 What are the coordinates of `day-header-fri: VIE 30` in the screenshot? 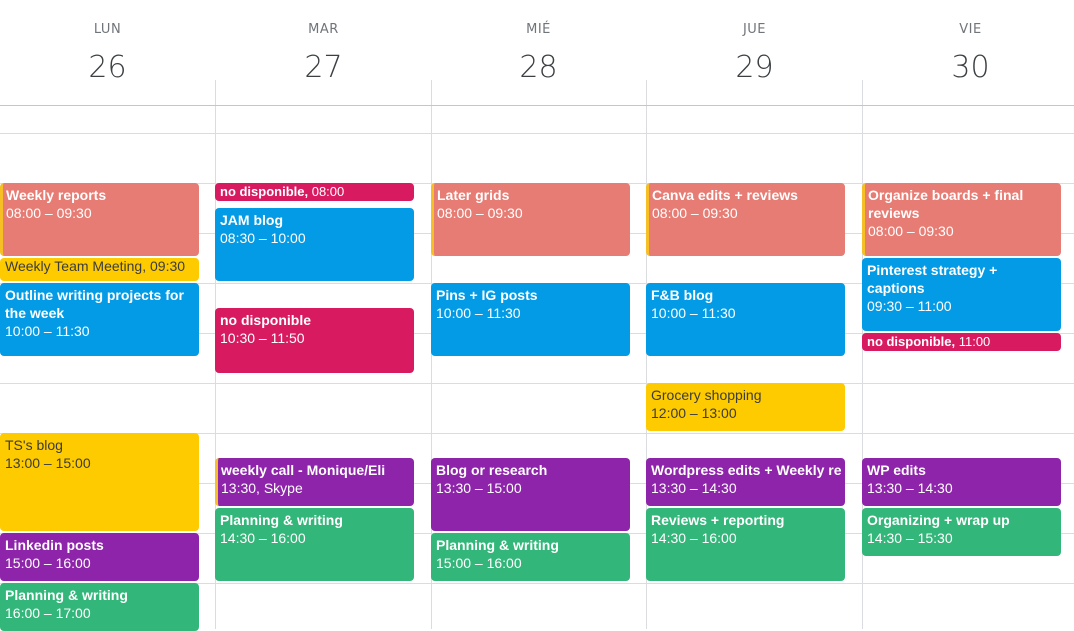 It's located at (968, 52).